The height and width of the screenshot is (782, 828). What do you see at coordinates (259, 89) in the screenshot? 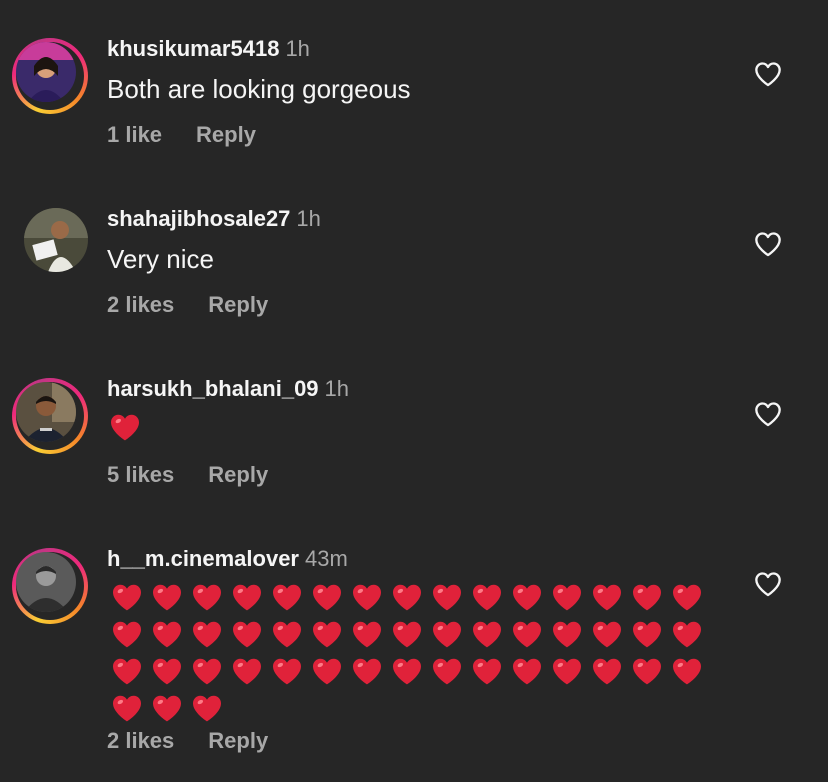
I see `comment-text: Both are looking gorgeous` at bounding box center [259, 89].